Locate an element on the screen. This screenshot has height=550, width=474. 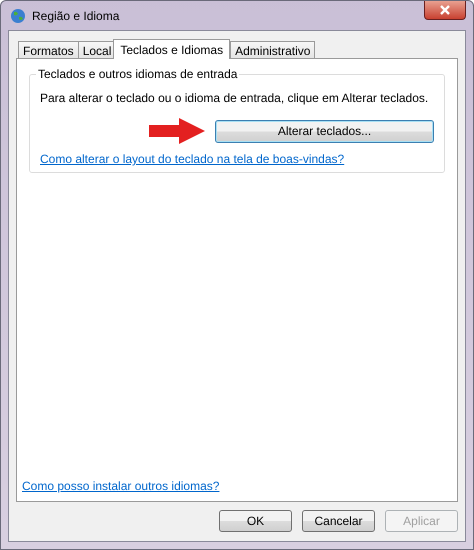
tab: Administrativo is located at coordinates (273, 49).